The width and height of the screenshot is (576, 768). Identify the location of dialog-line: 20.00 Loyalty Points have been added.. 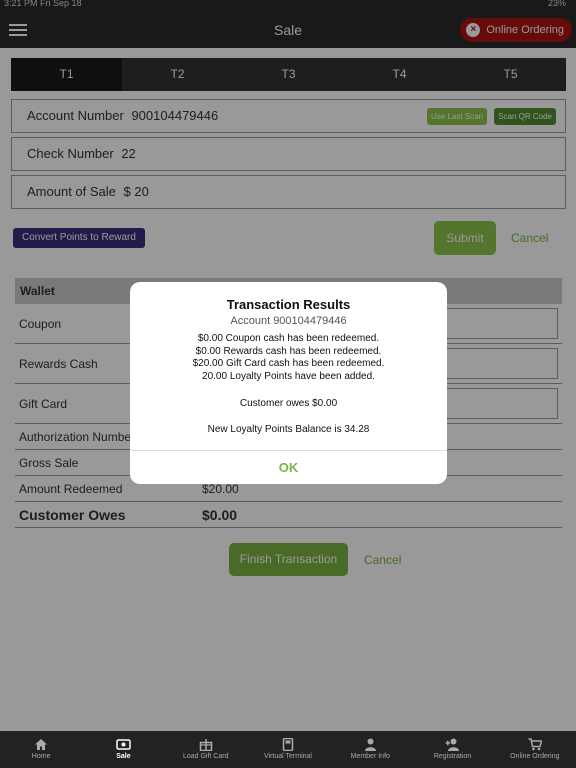
(288, 376).